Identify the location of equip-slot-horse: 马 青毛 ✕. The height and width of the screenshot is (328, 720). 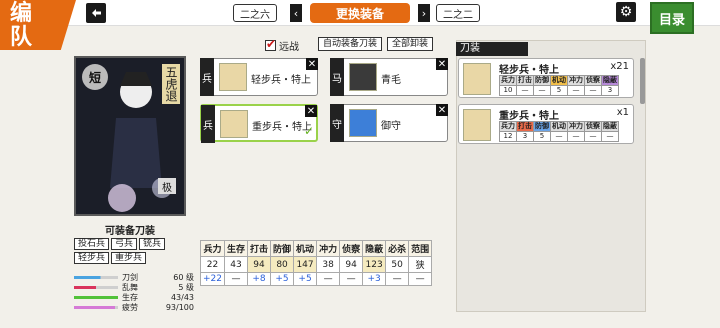
(389, 77).